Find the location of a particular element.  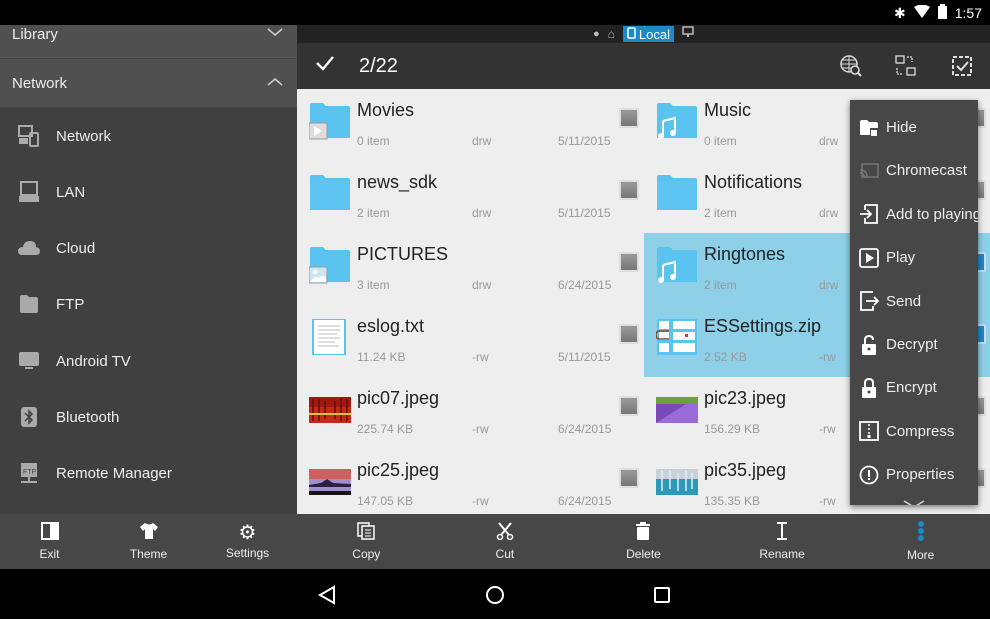

file-size: 147.05 KB is located at coordinates (385, 501).